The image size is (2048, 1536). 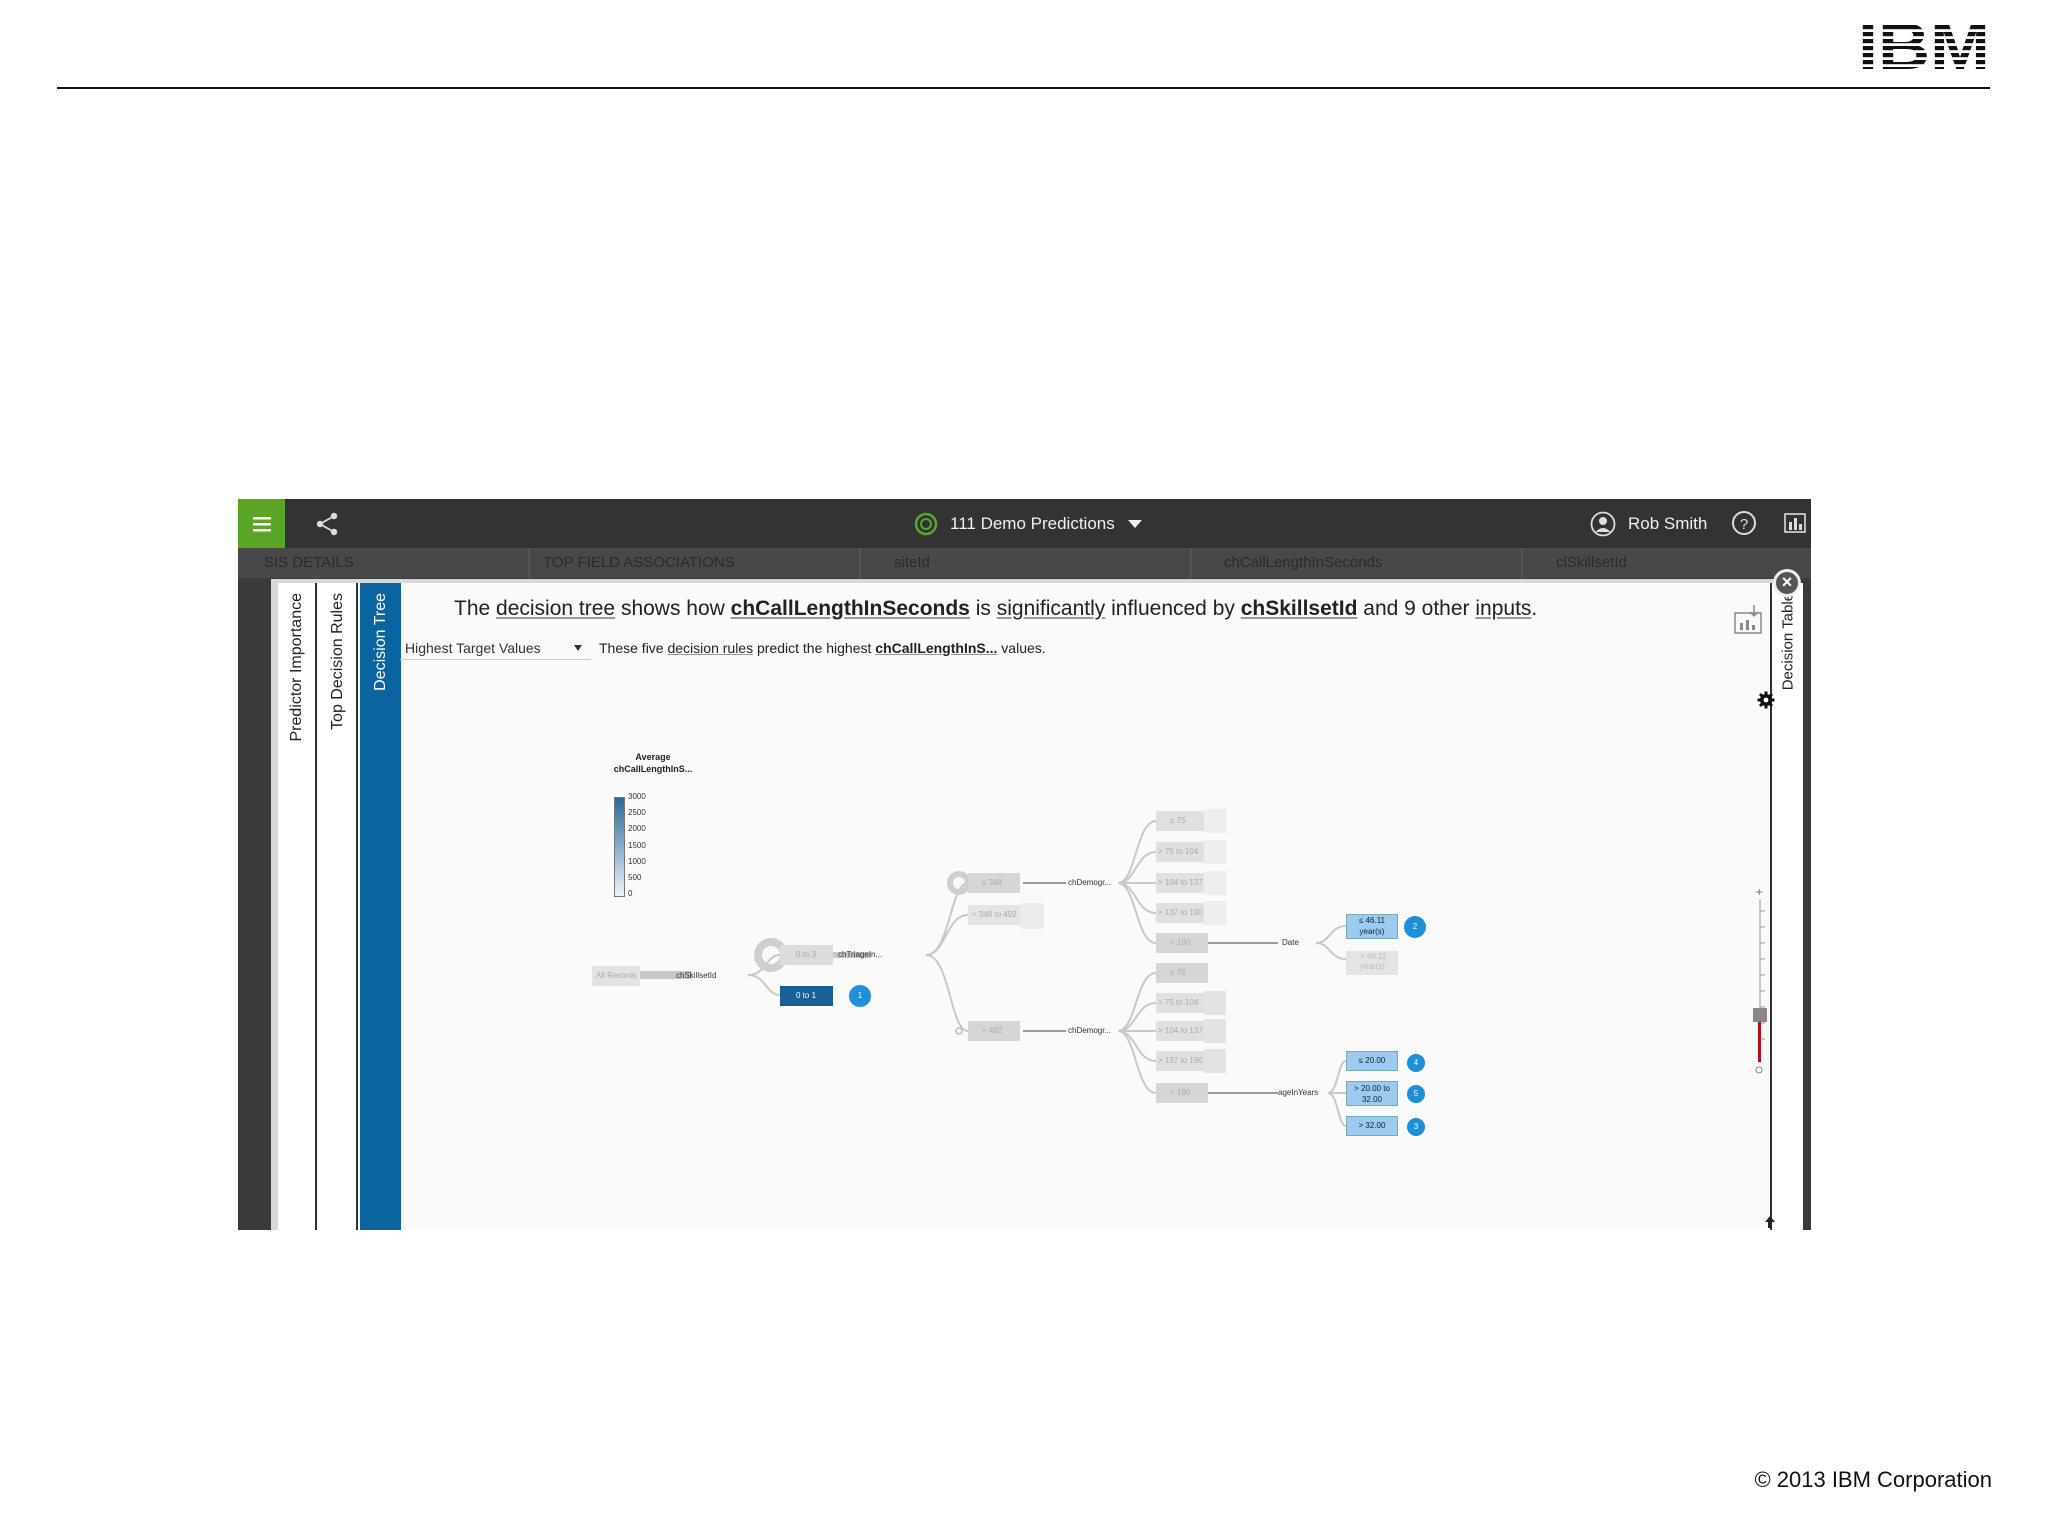 What do you see at coordinates (1668, 523) in the screenshot?
I see `user-name: Rob Smith` at bounding box center [1668, 523].